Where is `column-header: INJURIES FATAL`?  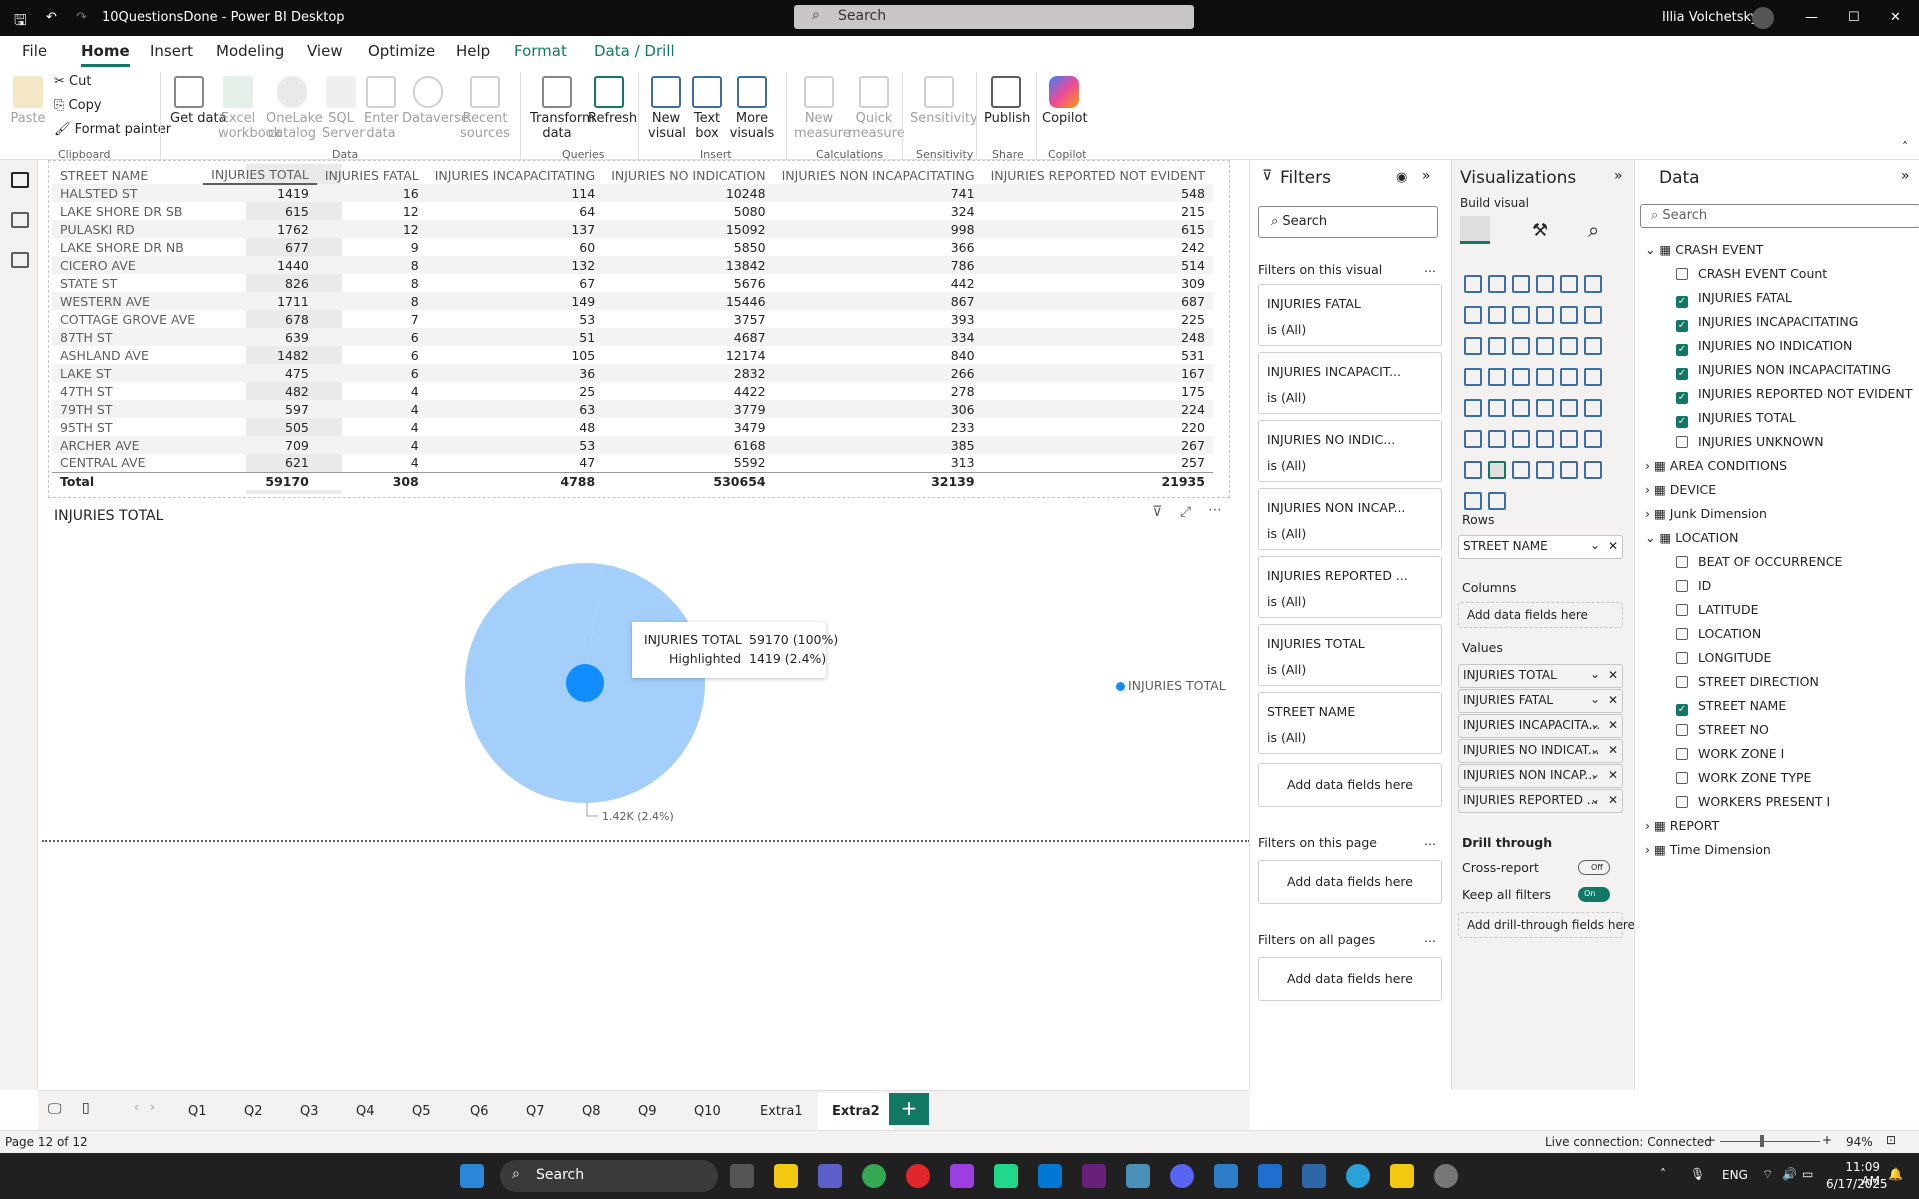 column-header: INJURIES FATAL is located at coordinates (372, 175).